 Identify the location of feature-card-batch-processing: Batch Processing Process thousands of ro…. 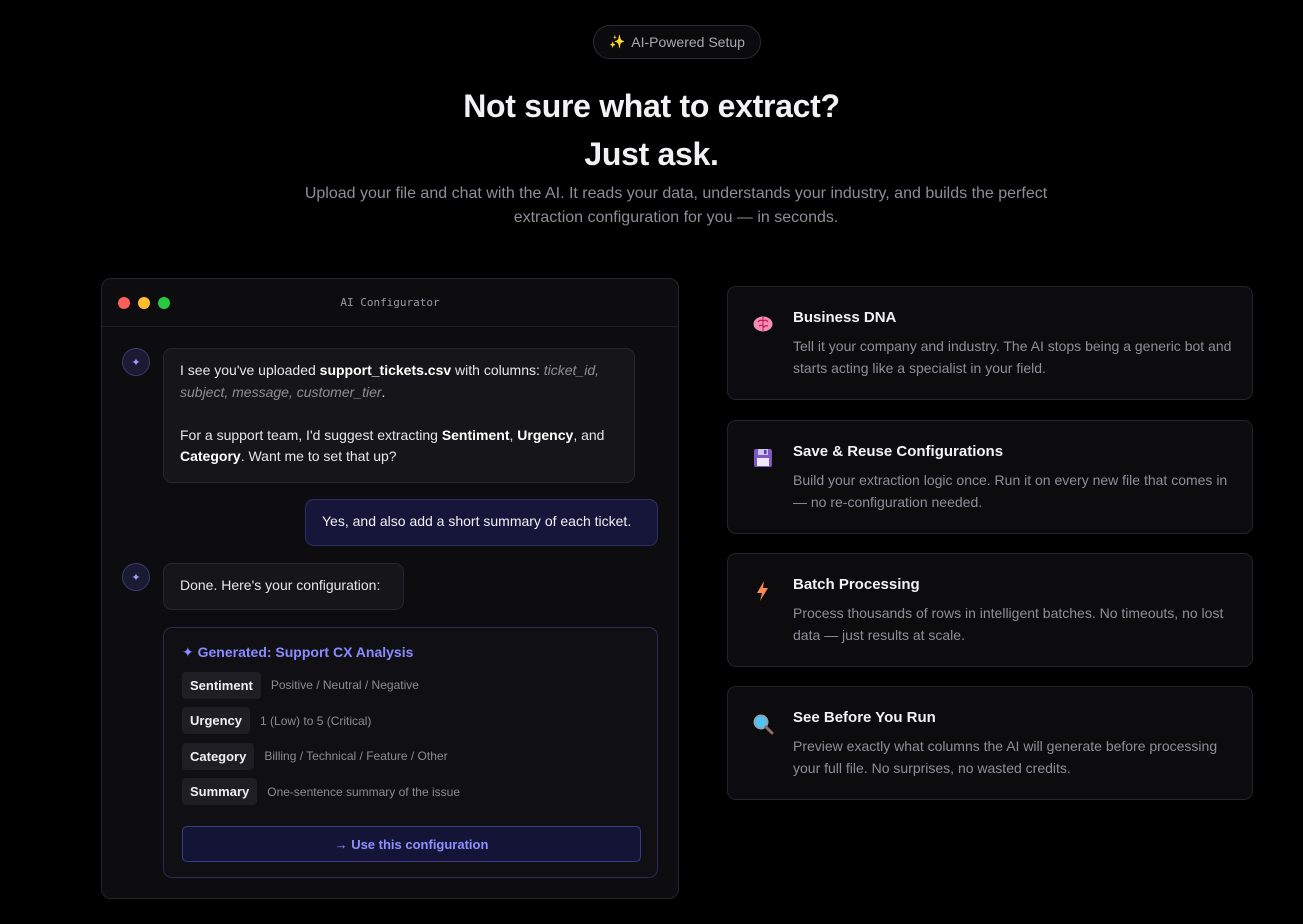
(990, 610).